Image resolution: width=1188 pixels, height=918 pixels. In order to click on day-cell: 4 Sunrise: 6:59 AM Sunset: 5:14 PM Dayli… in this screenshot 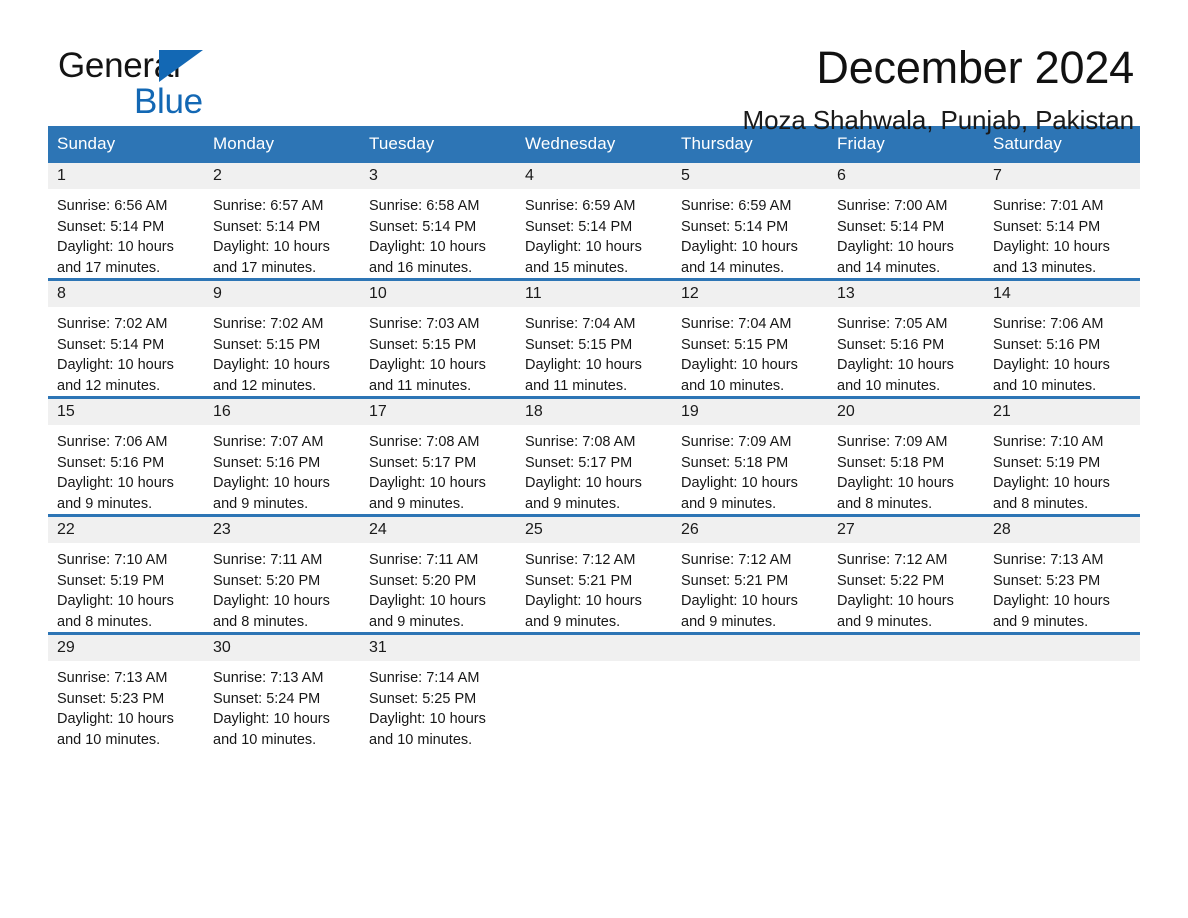, I will do `click(594, 220)`.